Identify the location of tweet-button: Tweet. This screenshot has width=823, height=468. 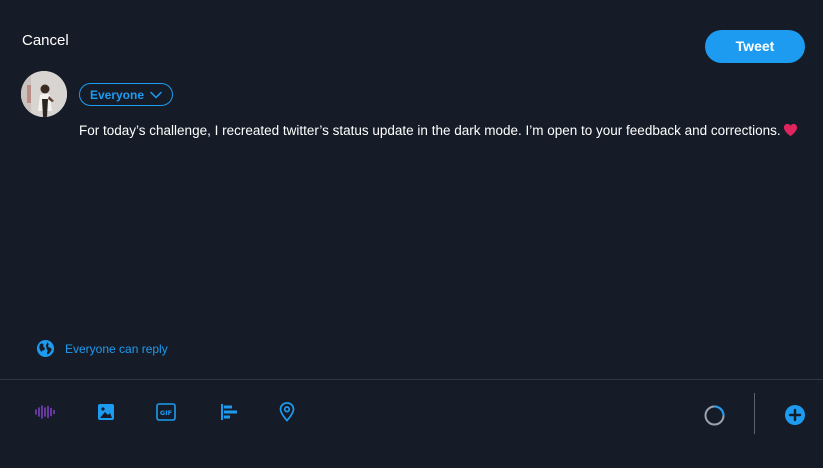
(755, 46).